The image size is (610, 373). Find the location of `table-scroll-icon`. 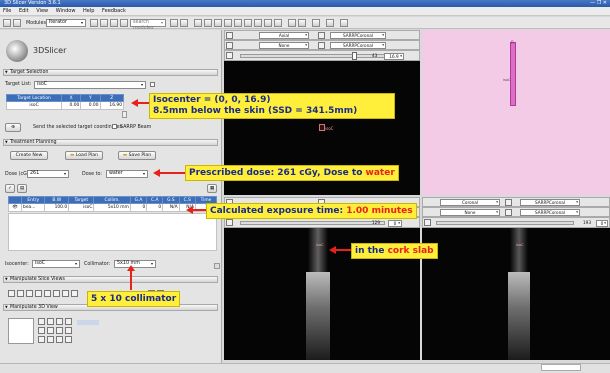

table-scroll-icon is located at coordinates (124, 114).